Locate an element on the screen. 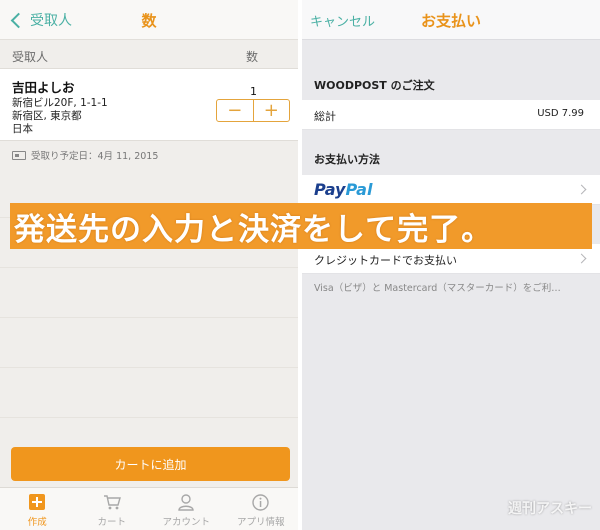 This screenshot has width=600, height=530. person-icon is located at coordinates (186, 502).